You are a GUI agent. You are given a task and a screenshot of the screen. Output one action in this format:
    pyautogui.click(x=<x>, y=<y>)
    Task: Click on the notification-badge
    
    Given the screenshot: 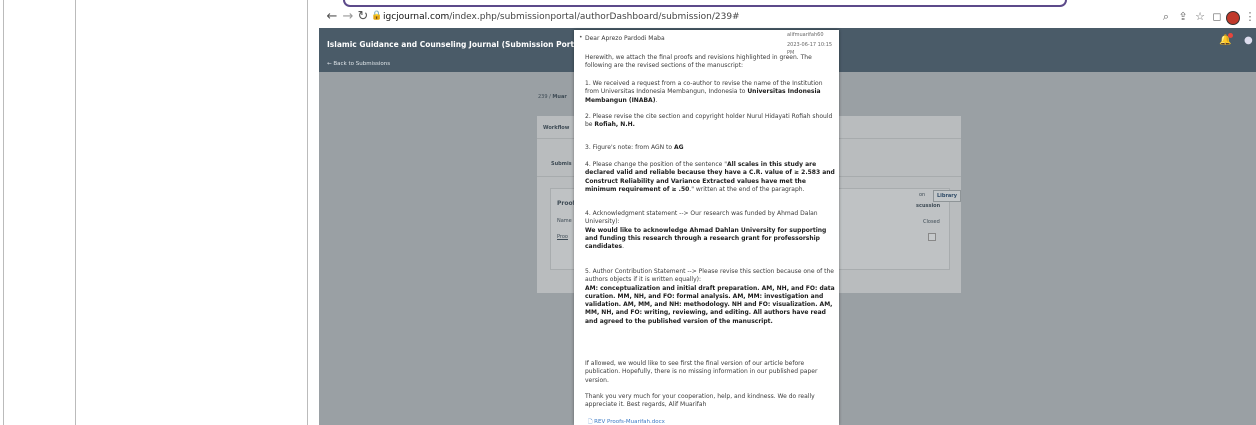 What is the action you would take?
    pyautogui.click(x=1230, y=35)
    